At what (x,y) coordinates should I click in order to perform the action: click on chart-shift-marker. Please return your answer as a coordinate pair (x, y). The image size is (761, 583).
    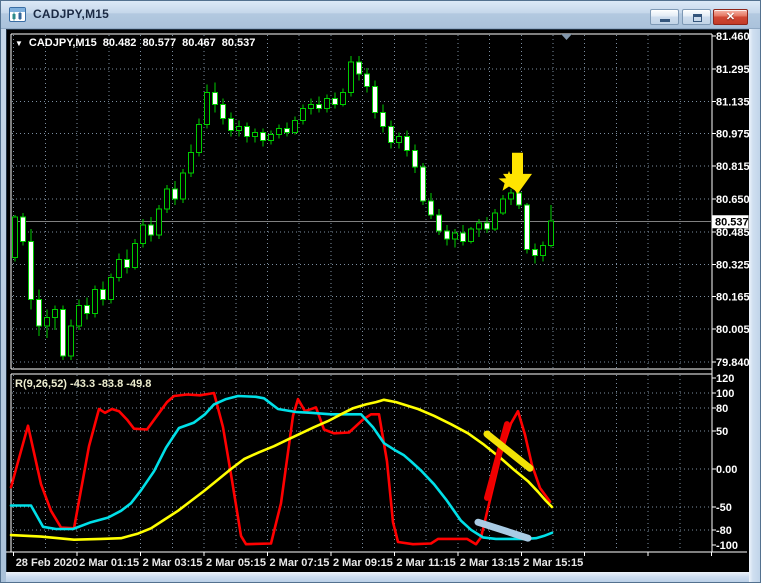
    Looking at the image, I should click on (566, 37).